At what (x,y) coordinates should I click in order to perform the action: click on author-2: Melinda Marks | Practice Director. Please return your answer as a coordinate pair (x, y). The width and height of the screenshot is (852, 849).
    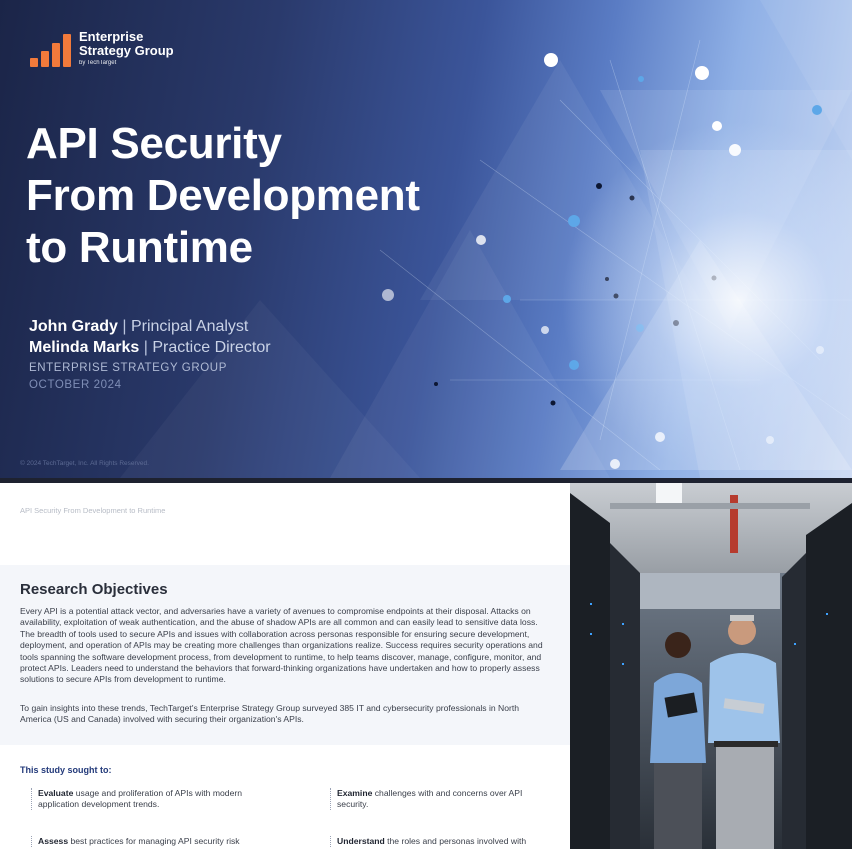
    Looking at the image, I should click on (150, 347).